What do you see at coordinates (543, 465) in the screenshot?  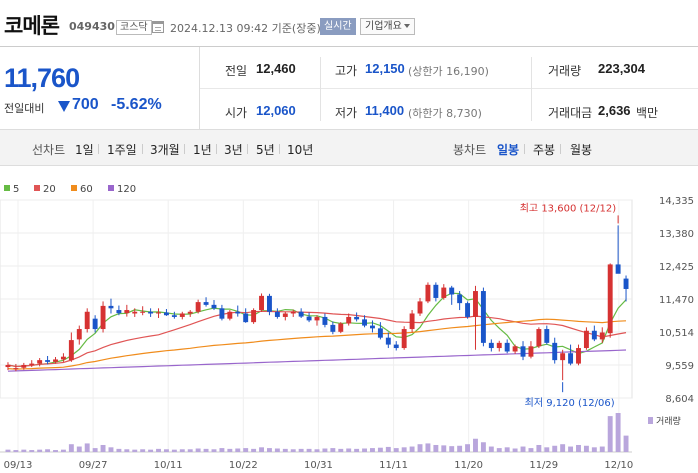 I see `x-tick-label: 11/29` at bounding box center [543, 465].